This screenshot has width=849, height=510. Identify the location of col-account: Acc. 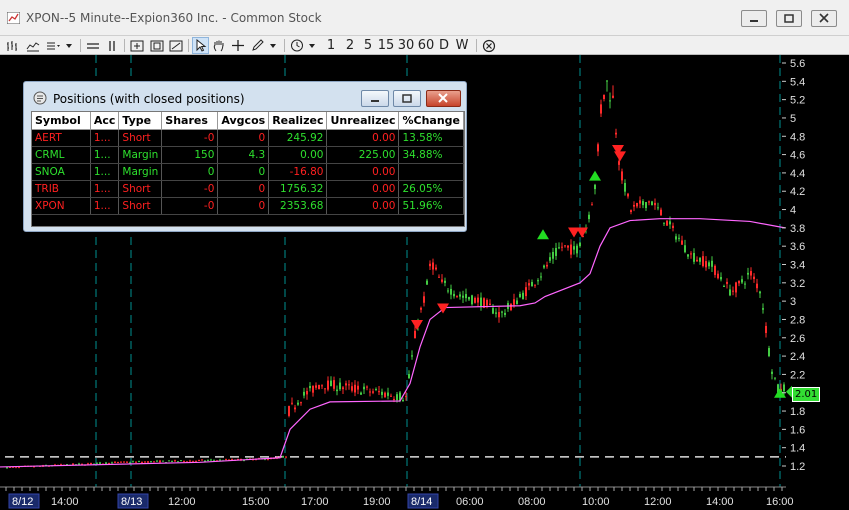
(105, 121).